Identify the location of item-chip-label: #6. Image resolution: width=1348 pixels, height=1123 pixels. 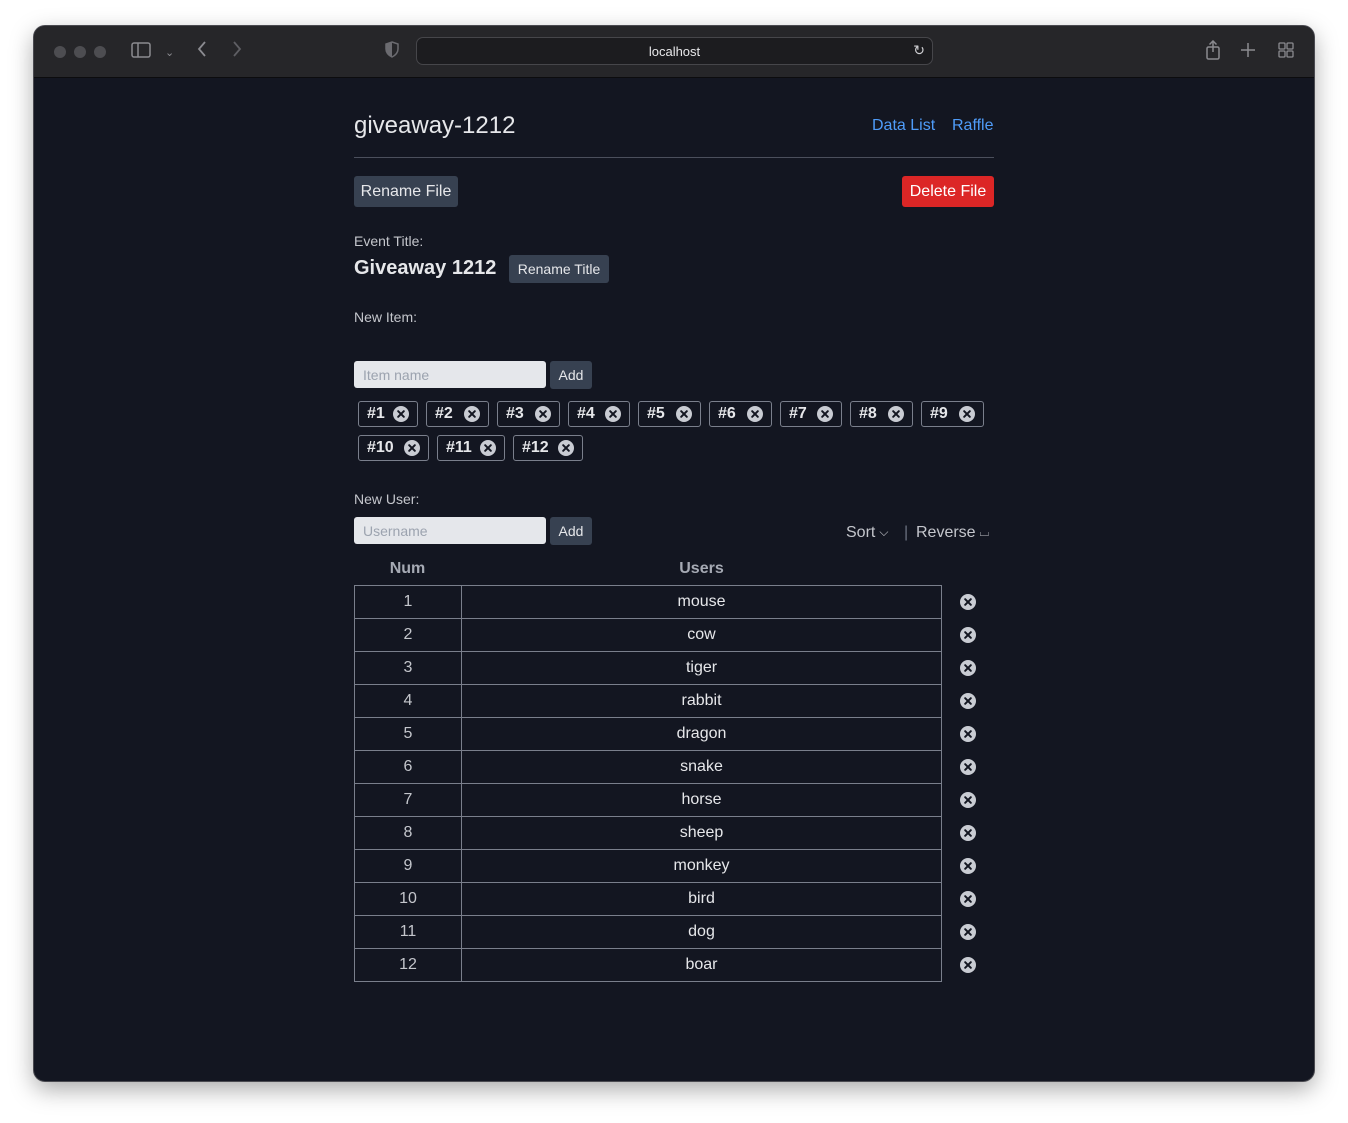
(727, 413).